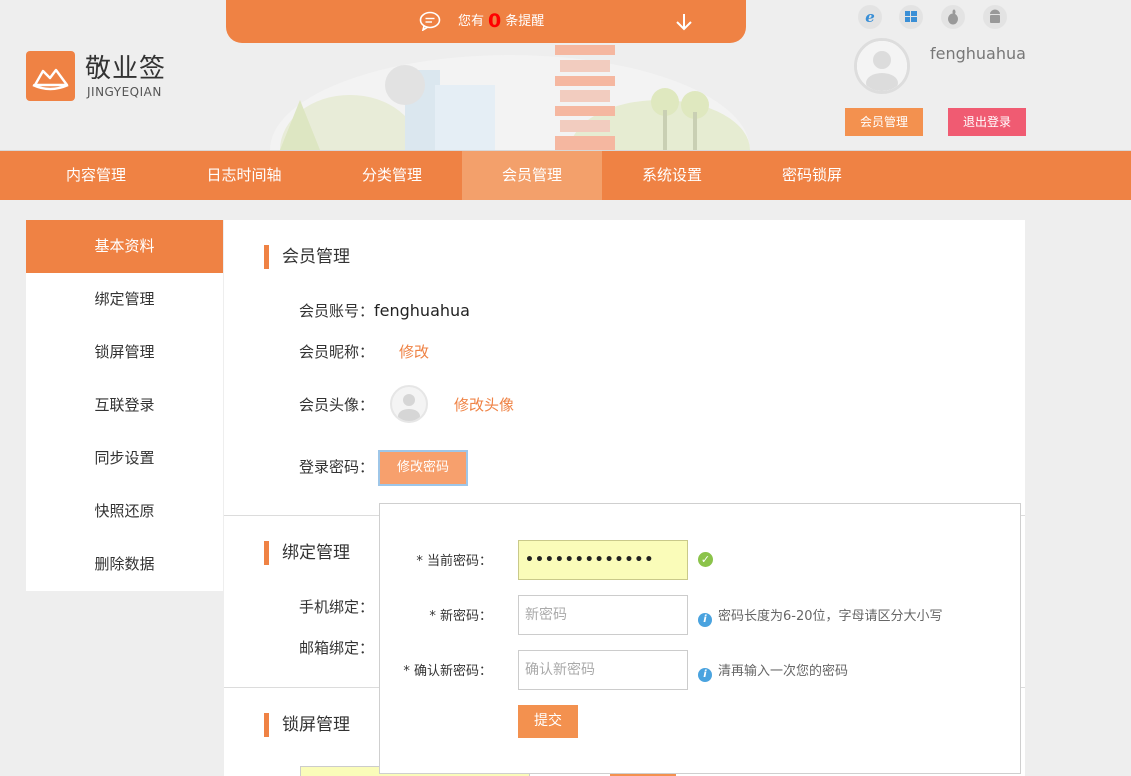  Describe the element at coordinates (484, 404) in the screenshot. I see `edit-avatar-link: 修改头像` at that location.